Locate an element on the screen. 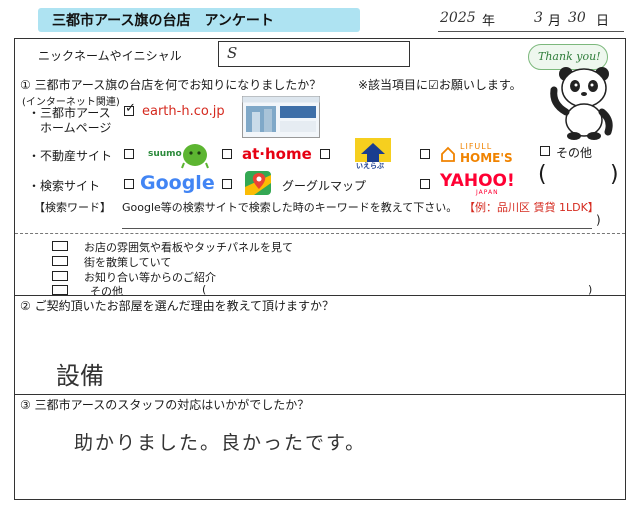 The width and height of the screenshot is (640, 507). google-logo: Google is located at coordinates (177, 183).